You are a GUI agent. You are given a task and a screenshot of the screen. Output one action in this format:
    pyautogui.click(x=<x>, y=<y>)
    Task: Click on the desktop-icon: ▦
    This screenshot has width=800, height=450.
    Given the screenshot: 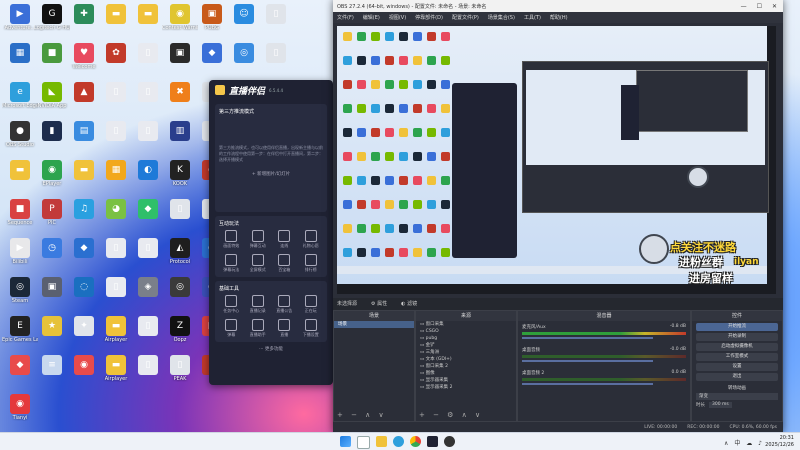 What is the action you would take?
    pyautogui.click(x=20, y=53)
    